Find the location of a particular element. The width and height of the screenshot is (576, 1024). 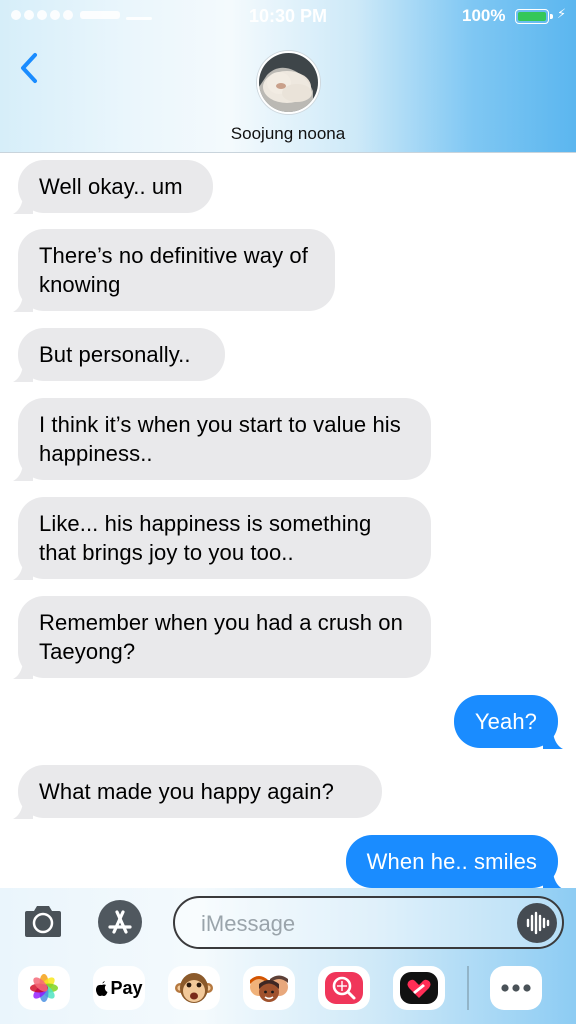

waveform-icon is located at coordinates (538, 923).